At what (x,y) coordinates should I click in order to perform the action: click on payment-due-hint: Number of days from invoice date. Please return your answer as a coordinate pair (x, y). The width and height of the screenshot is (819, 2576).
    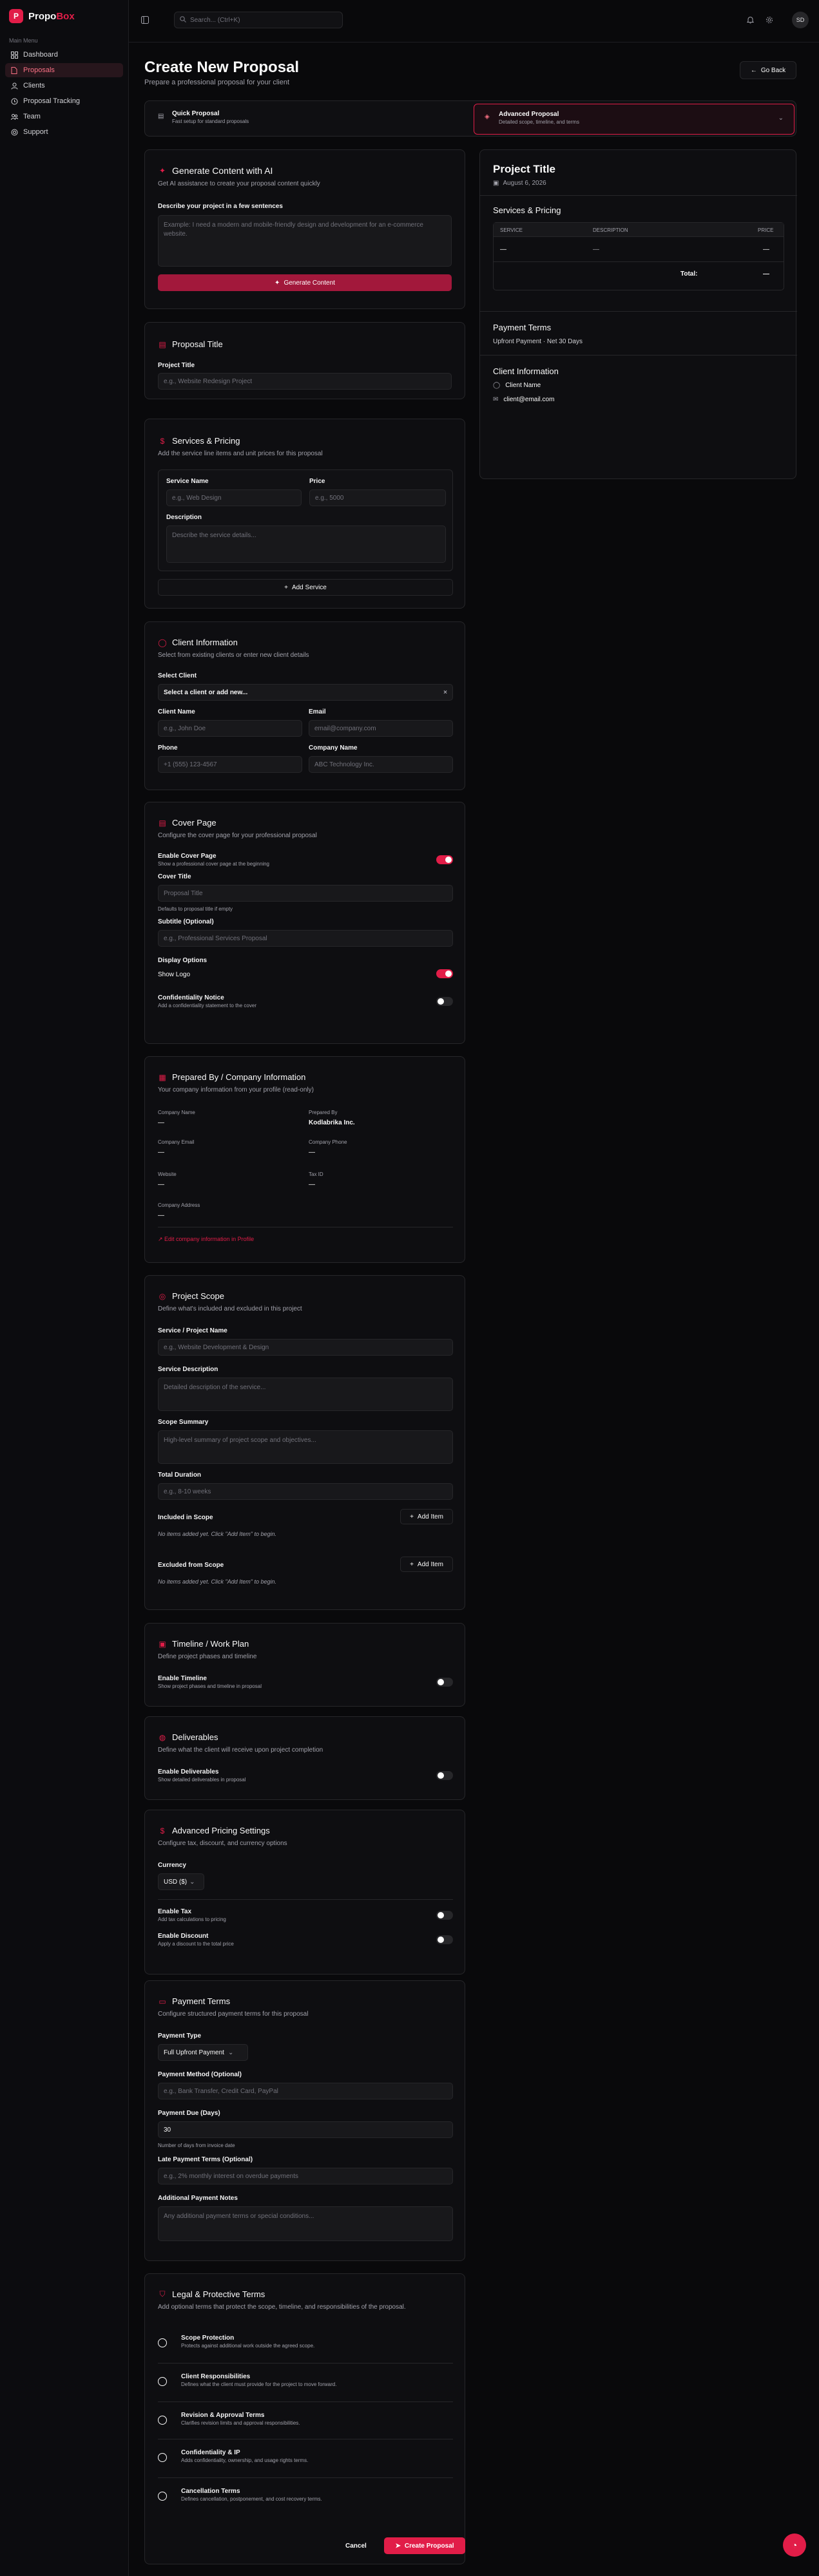
    Looking at the image, I should click on (197, 2145).